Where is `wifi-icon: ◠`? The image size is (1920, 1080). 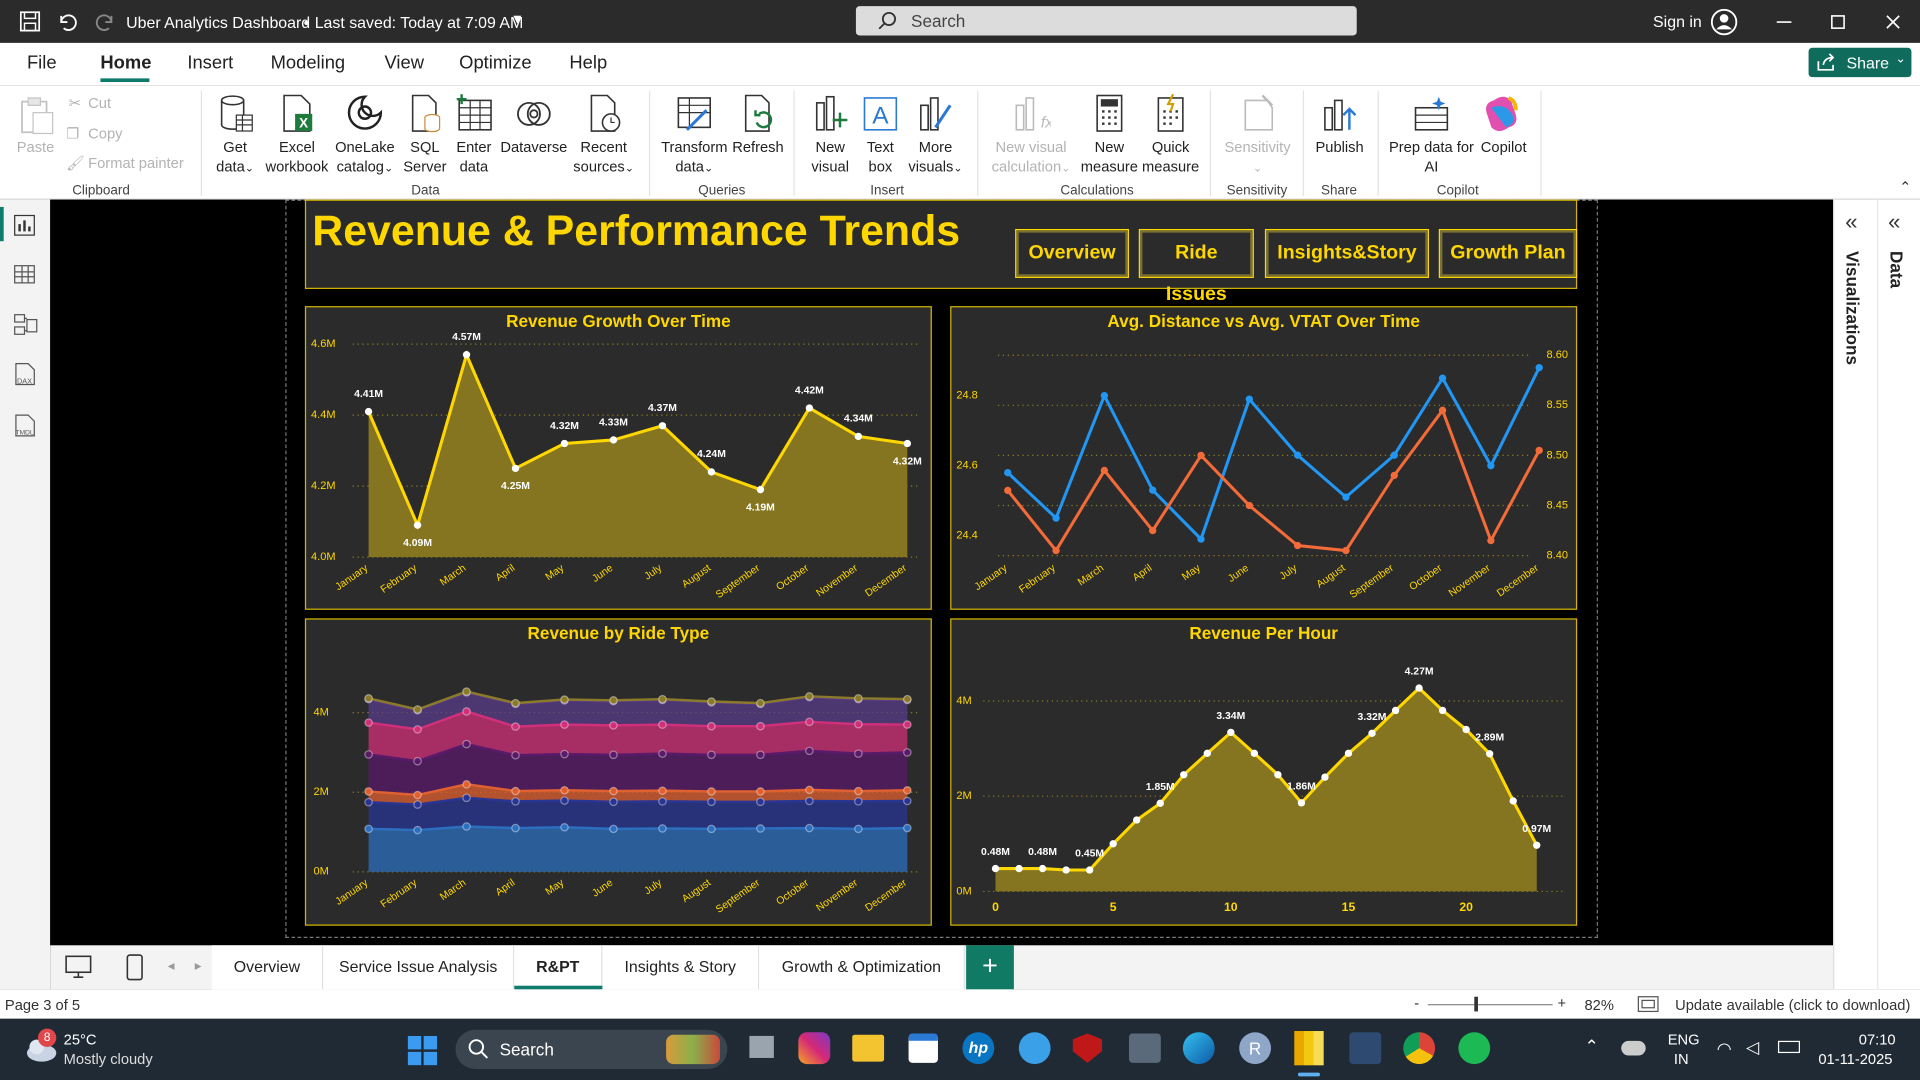
wifi-icon: ◠ is located at coordinates (1724, 1048).